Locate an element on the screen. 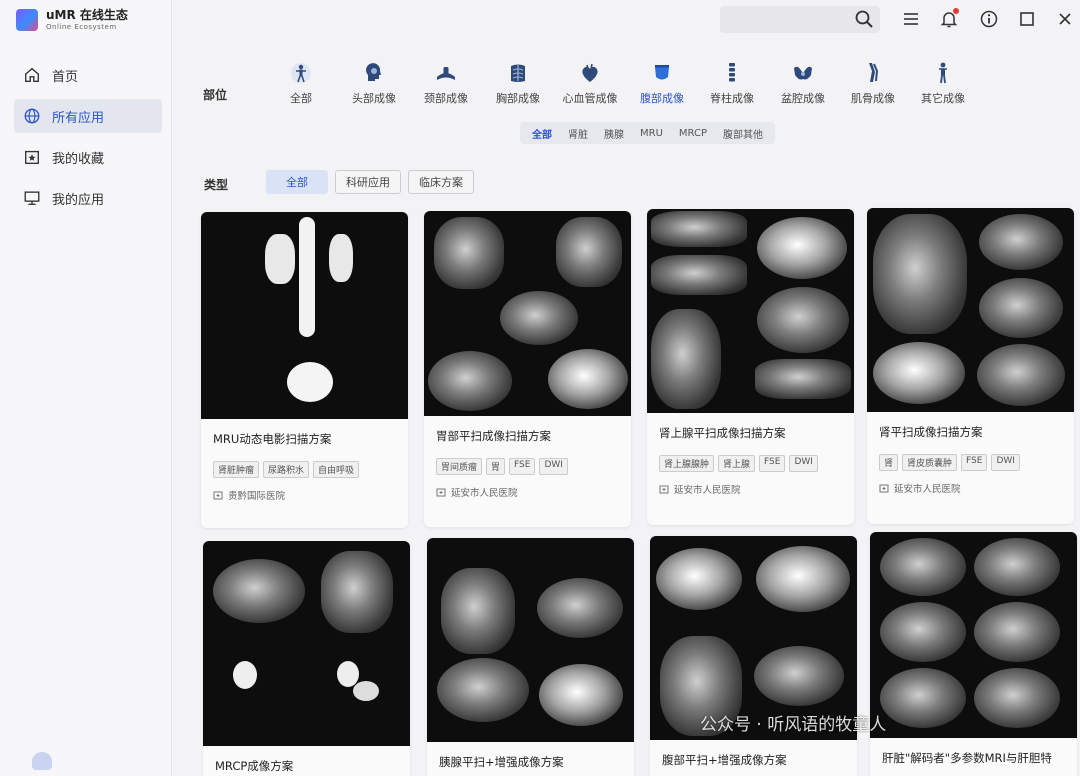  logo-mark-icon is located at coordinates (27, 20).